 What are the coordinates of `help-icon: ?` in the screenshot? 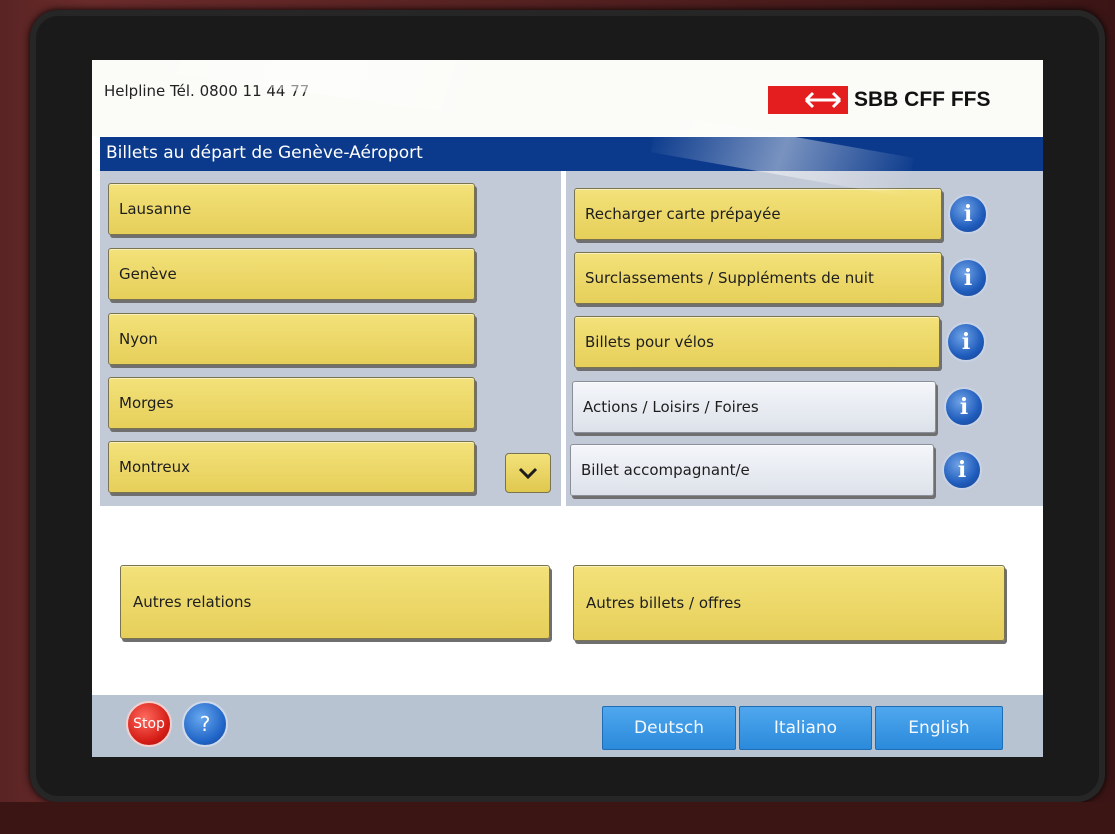 It's located at (205, 724).